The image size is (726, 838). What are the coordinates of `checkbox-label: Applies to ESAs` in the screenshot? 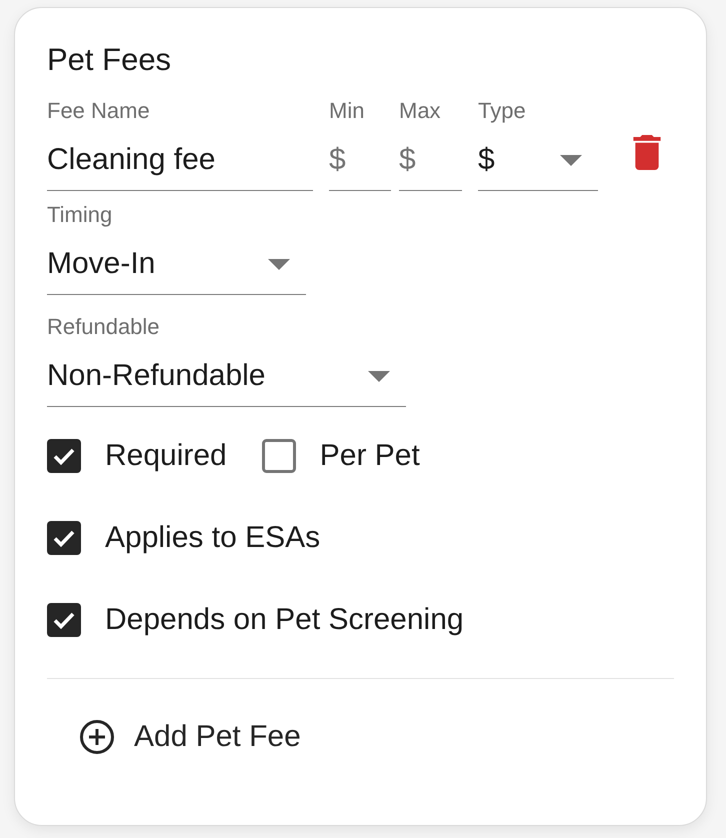 It's located at (212, 538).